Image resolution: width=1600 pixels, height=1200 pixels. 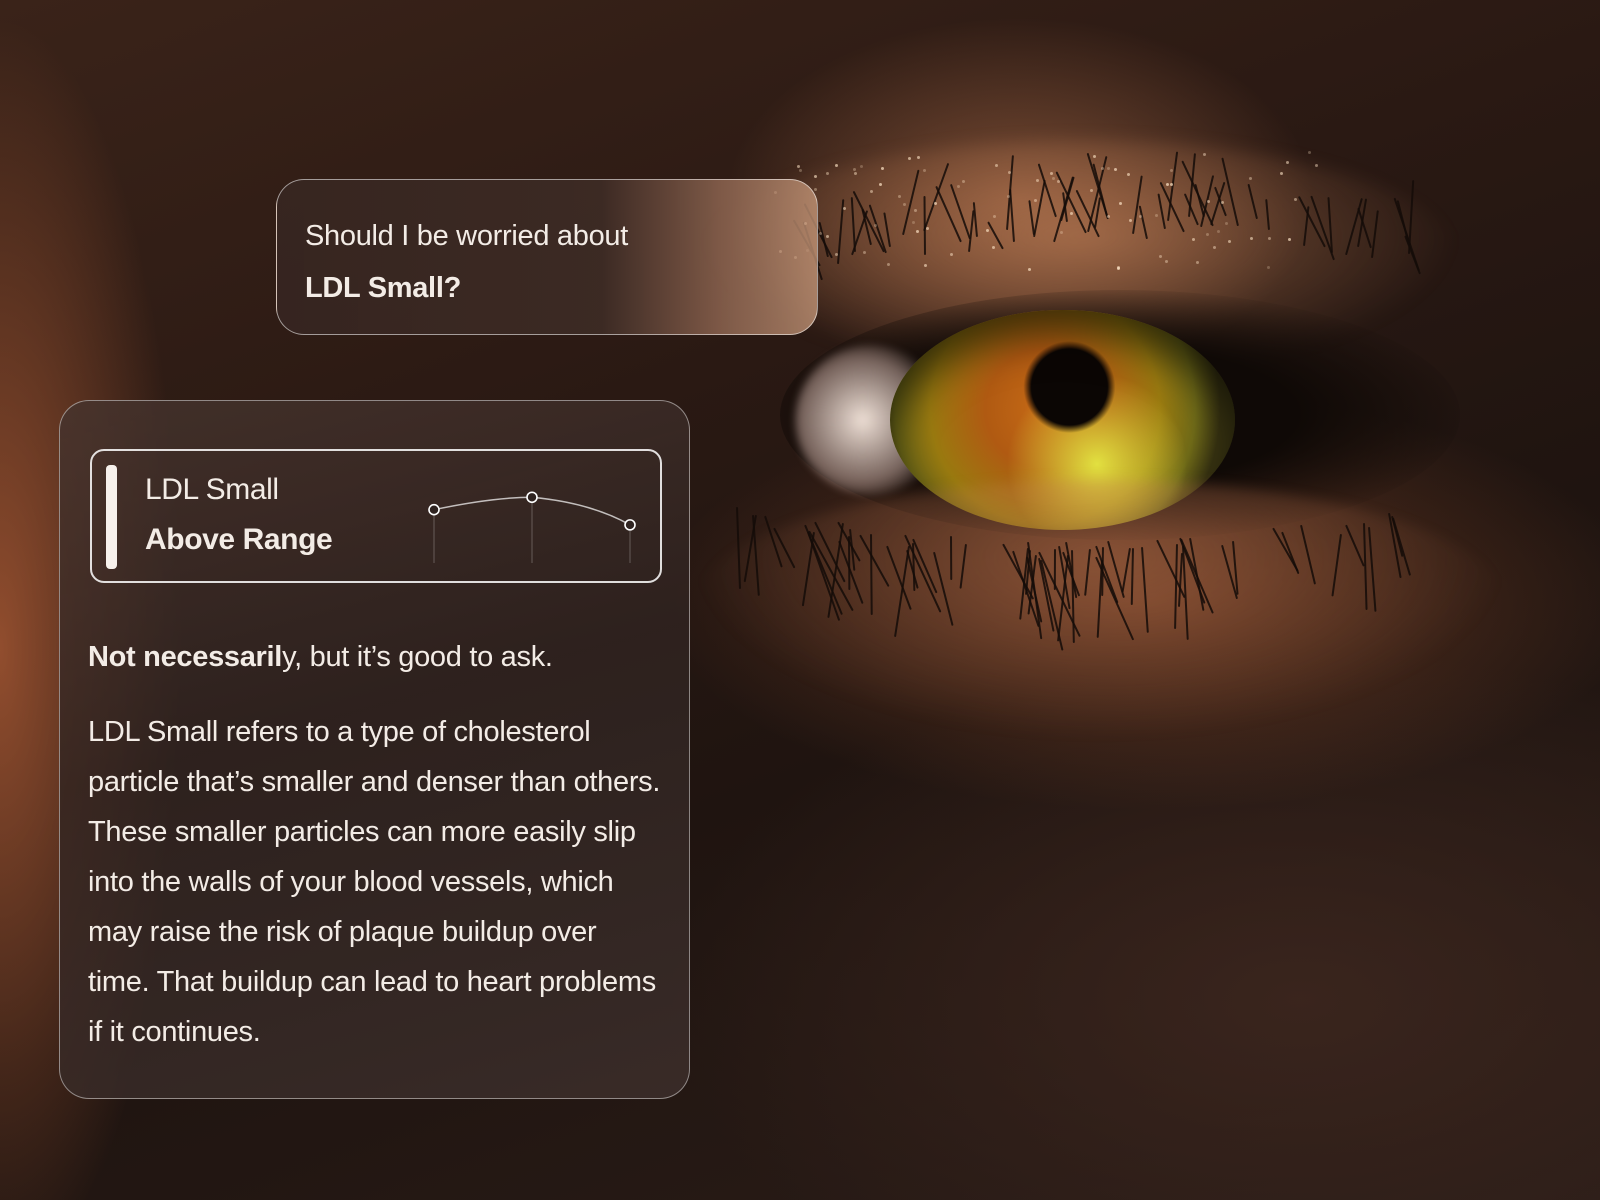 What do you see at coordinates (111, 517) in the screenshot?
I see `status-indicator-bar` at bounding box center [111, 517].